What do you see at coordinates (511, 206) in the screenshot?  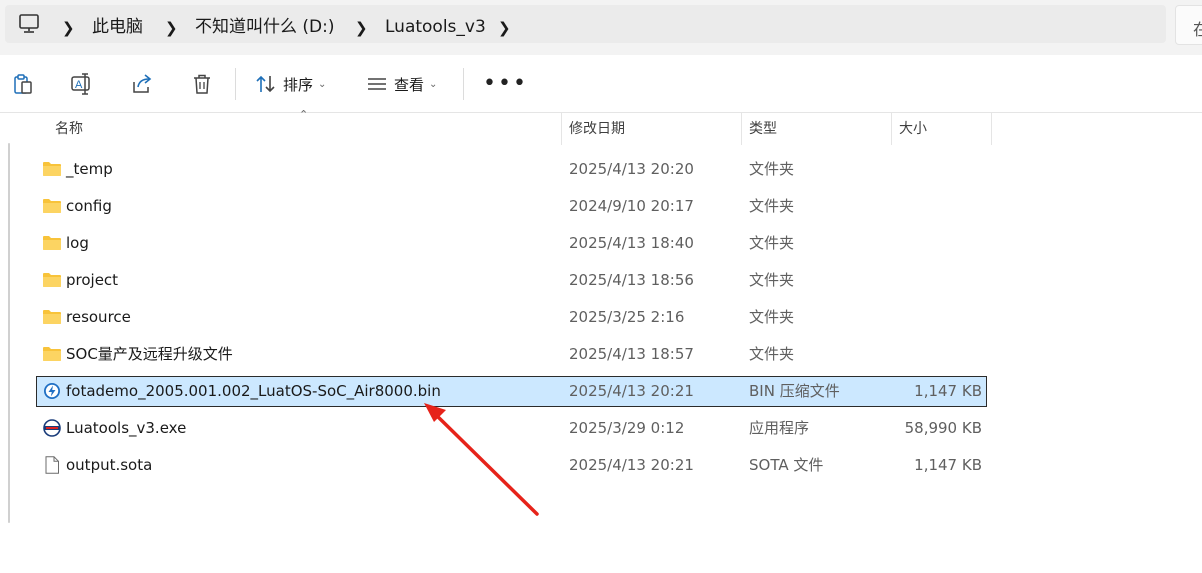 I see `file-row-config: config 2024/9/10 20:17 文件夹` at bounding box center [511, 206].